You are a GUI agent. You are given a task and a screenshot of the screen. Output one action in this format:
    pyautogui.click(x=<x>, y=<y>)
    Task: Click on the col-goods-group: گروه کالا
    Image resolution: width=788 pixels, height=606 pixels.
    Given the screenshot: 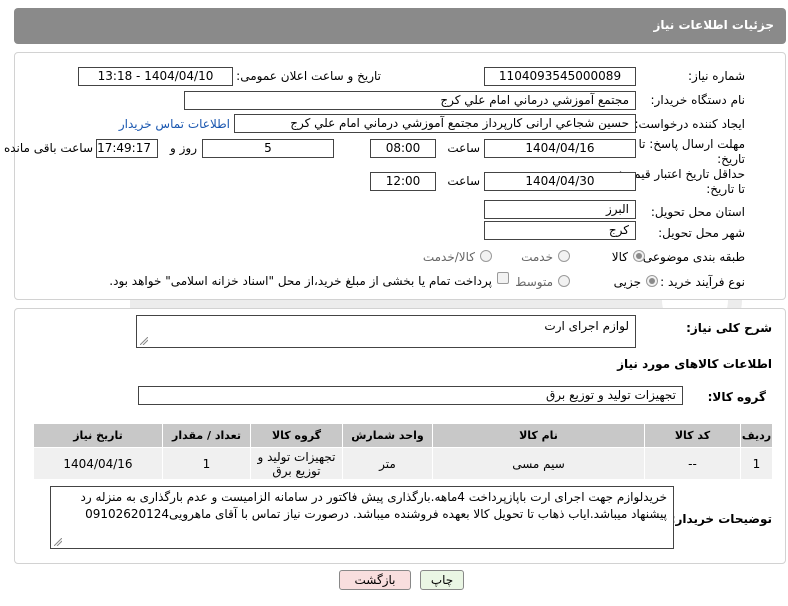 What is the action you would take?
    pyautogui.click(x=296, y=435)
    